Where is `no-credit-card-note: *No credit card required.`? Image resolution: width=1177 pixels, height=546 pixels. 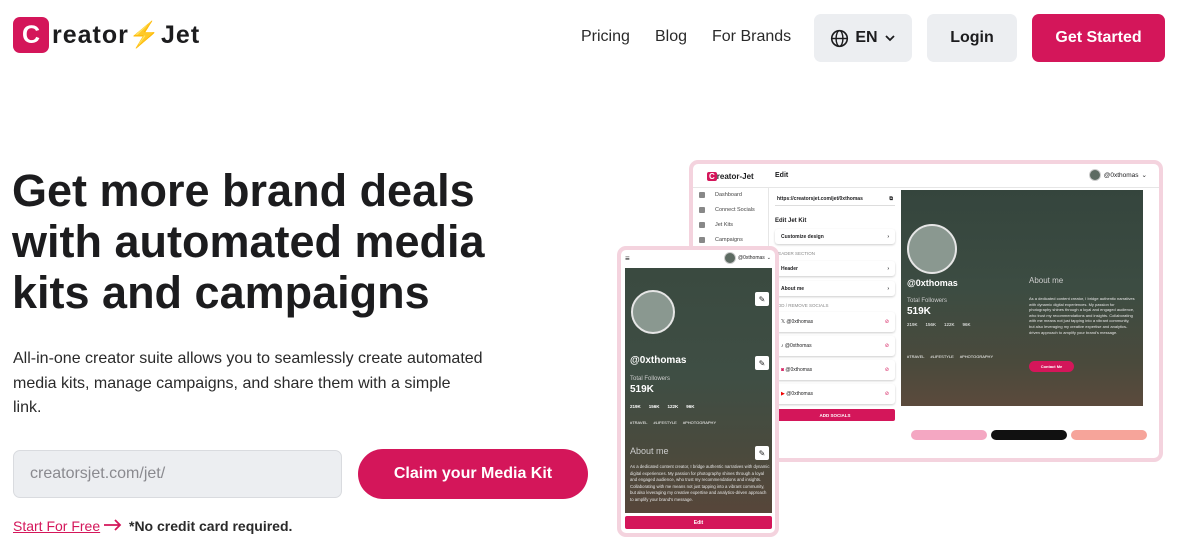 no-credit-card-note: *No credit card required. is located at coordinates (211, 526).